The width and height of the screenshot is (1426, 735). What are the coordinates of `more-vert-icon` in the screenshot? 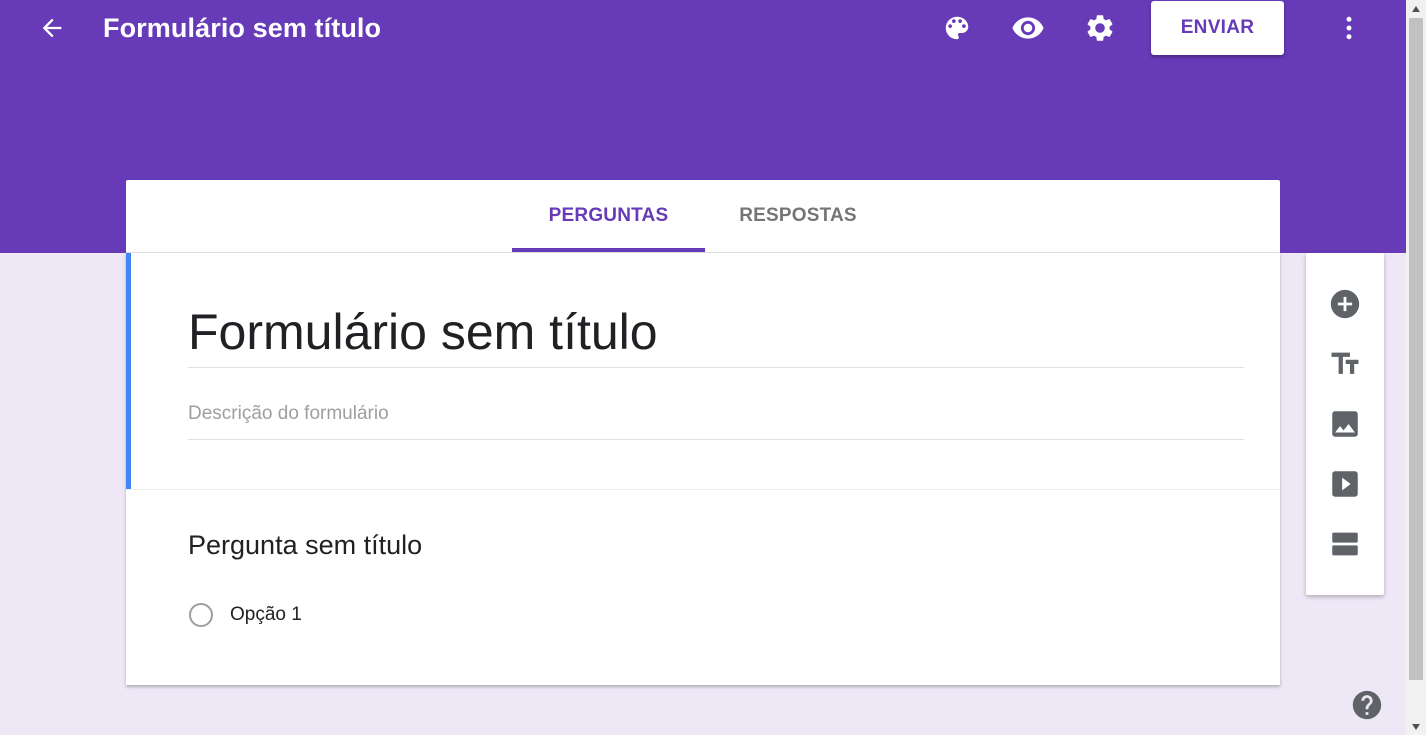 It's located at (1349, 28).